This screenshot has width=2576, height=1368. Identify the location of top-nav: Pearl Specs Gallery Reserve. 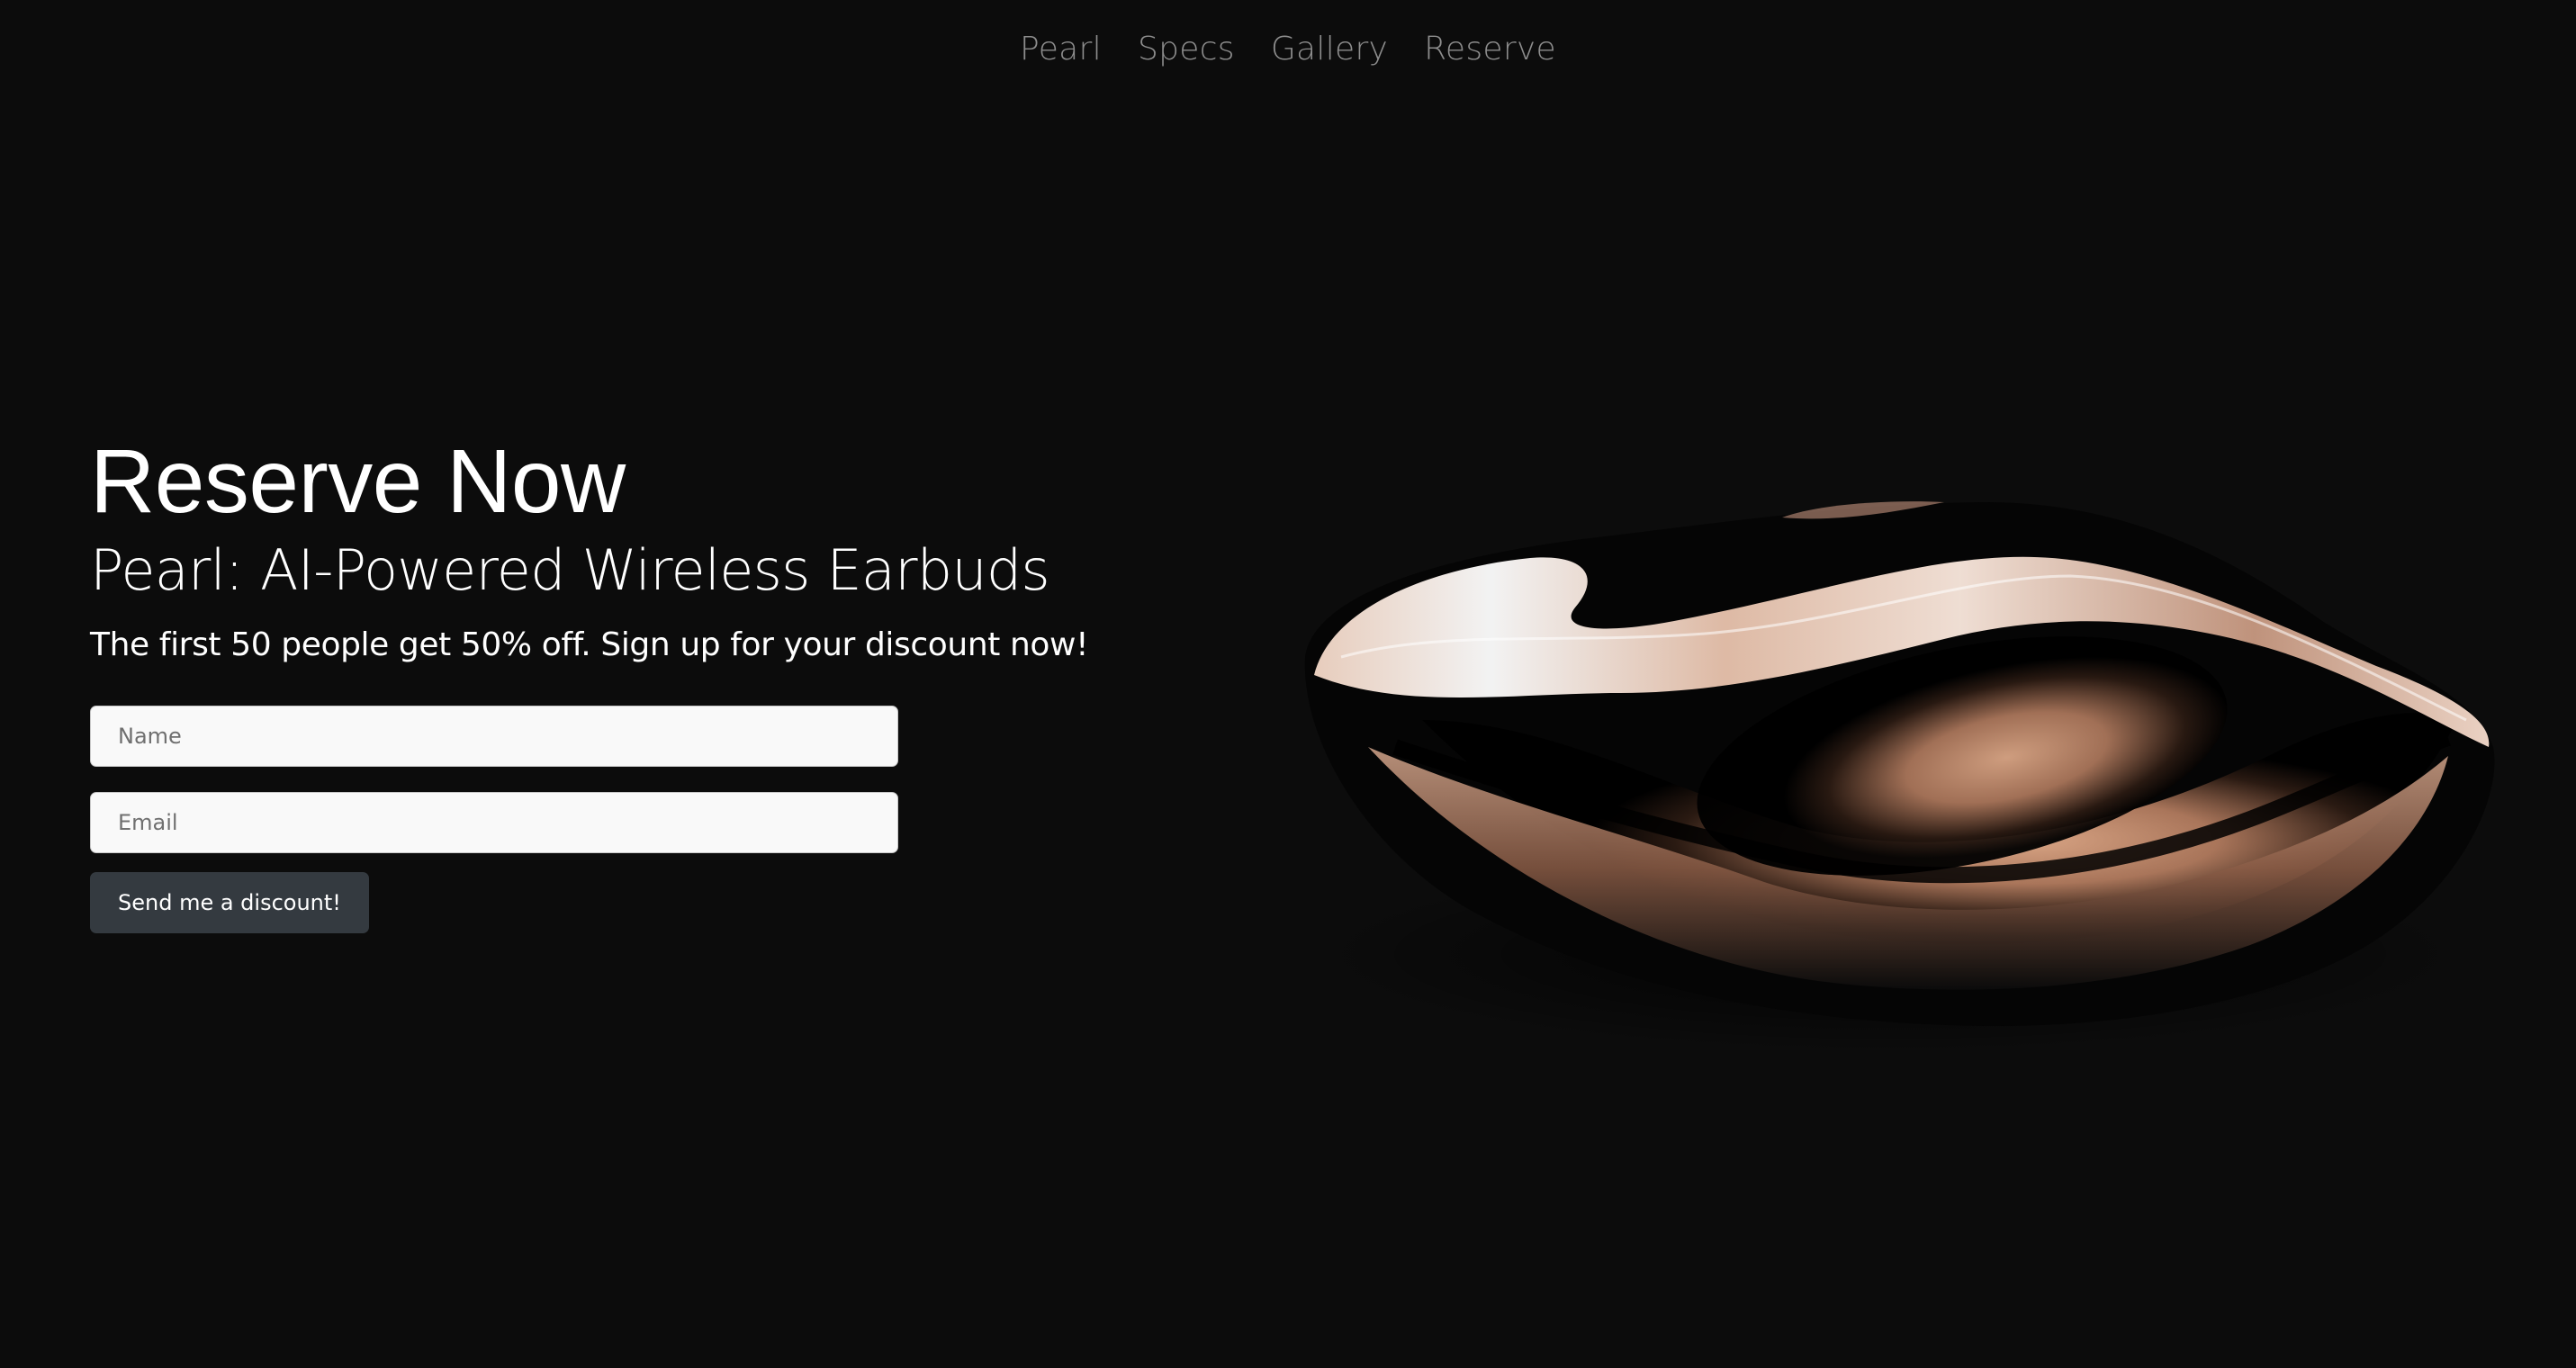
(1288, 49).